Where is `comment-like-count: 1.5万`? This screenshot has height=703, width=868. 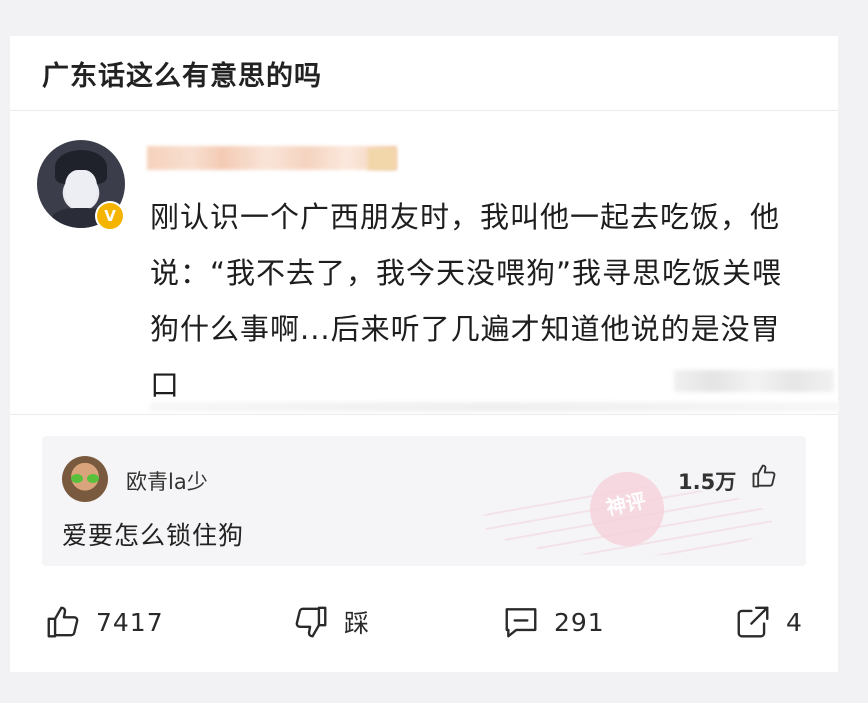
comment-like-count: 1.5万 is located at coordinates (707, 482).